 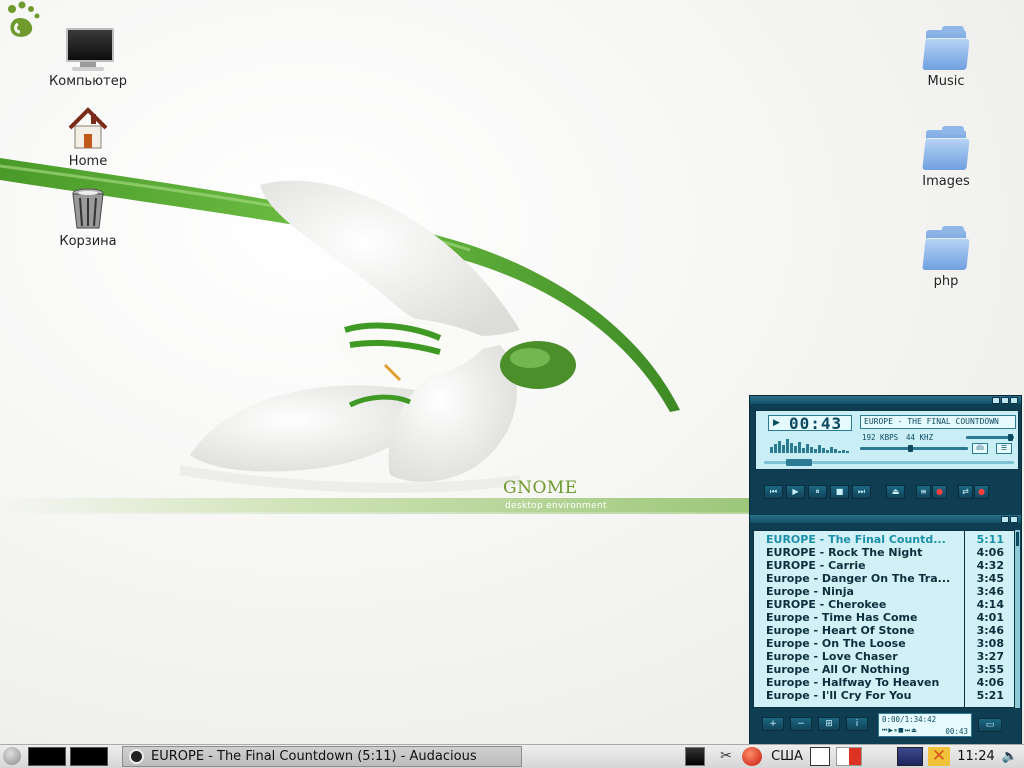 What do you see at coordinates (910, 756) in the screenshot?
I see `network-icon` at bounding box center [910, 756].